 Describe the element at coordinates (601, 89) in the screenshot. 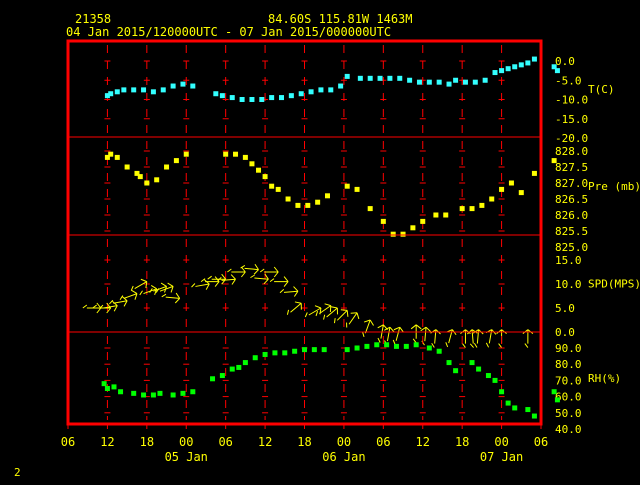

I see `panel-label-temperature: T(C)` at that location.